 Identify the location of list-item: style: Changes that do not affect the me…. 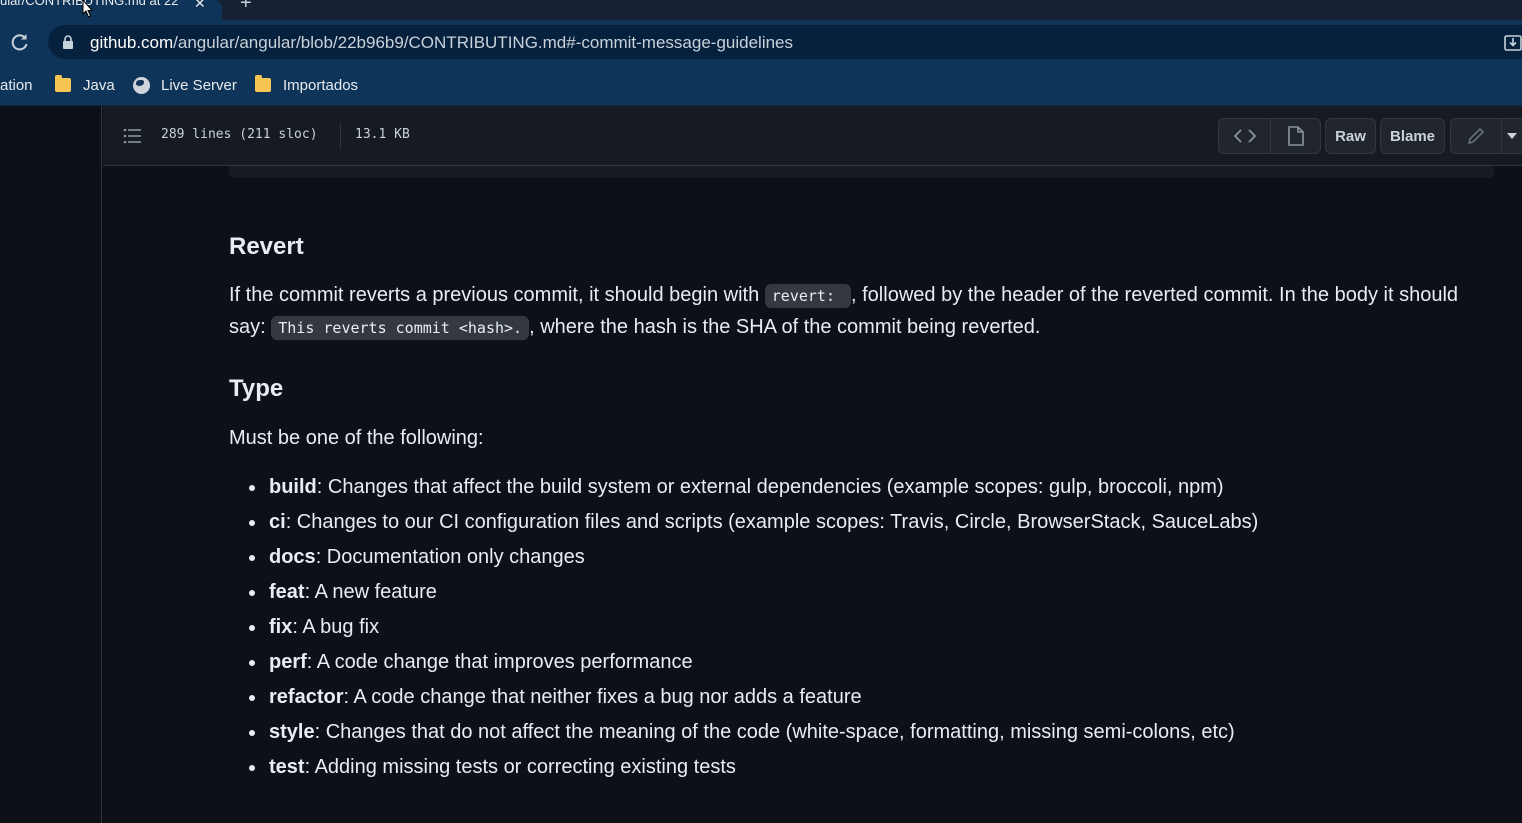
(753, 732).